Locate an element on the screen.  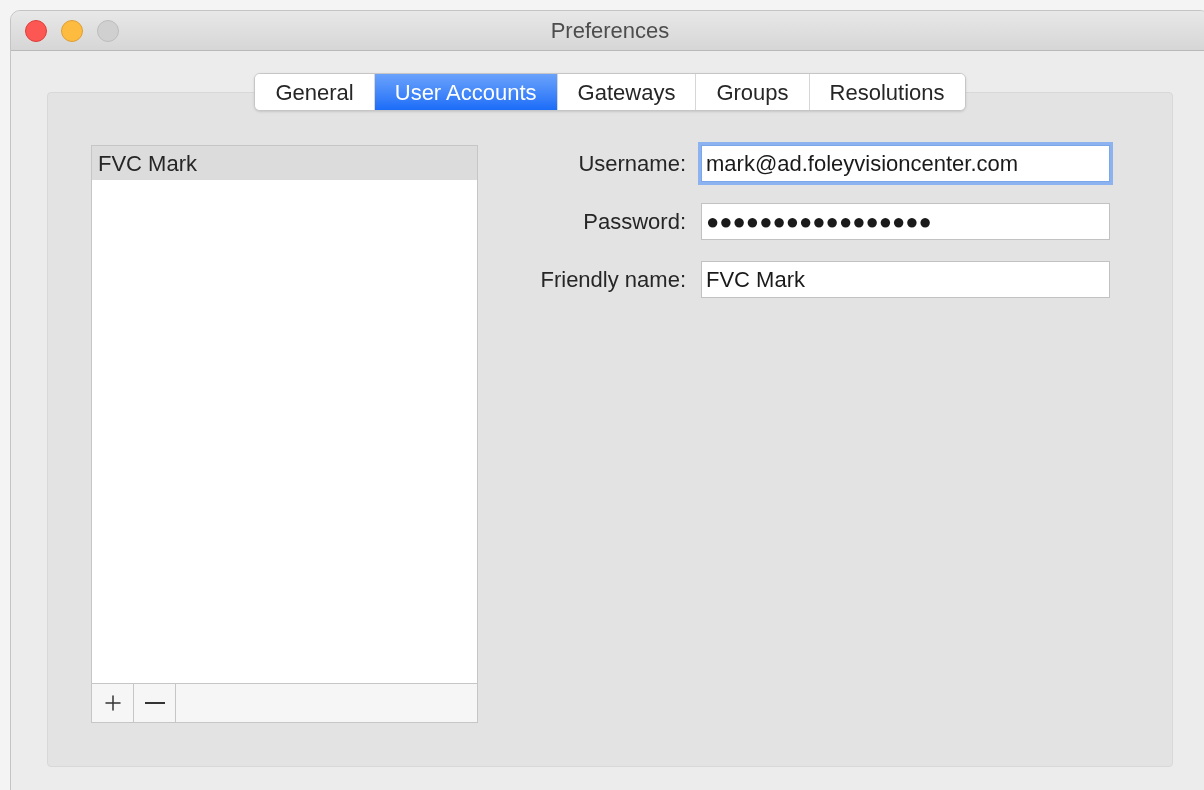
zoom-icon is located at coordinates (108, 30).